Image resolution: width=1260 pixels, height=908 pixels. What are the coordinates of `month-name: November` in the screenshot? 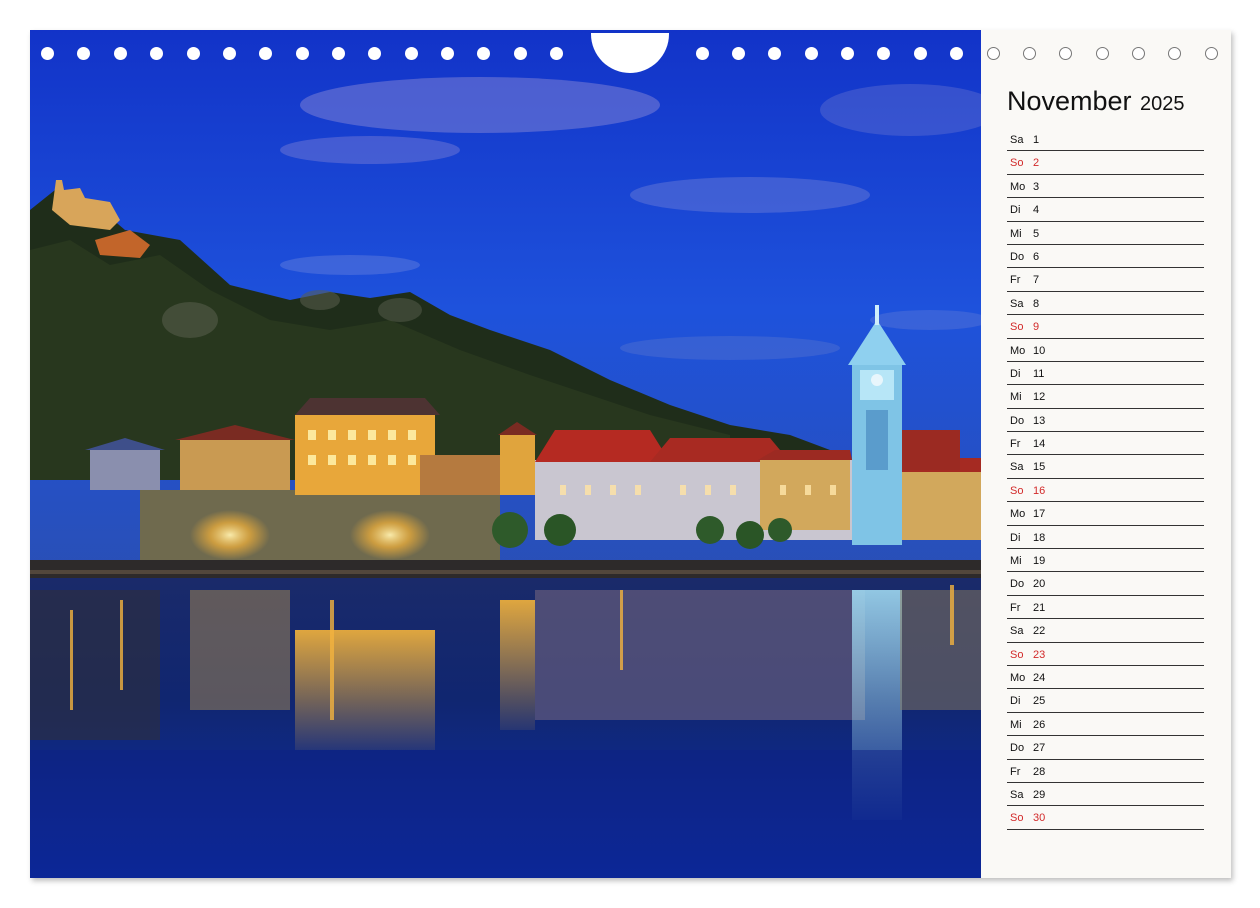 It's located at (1069, 101).